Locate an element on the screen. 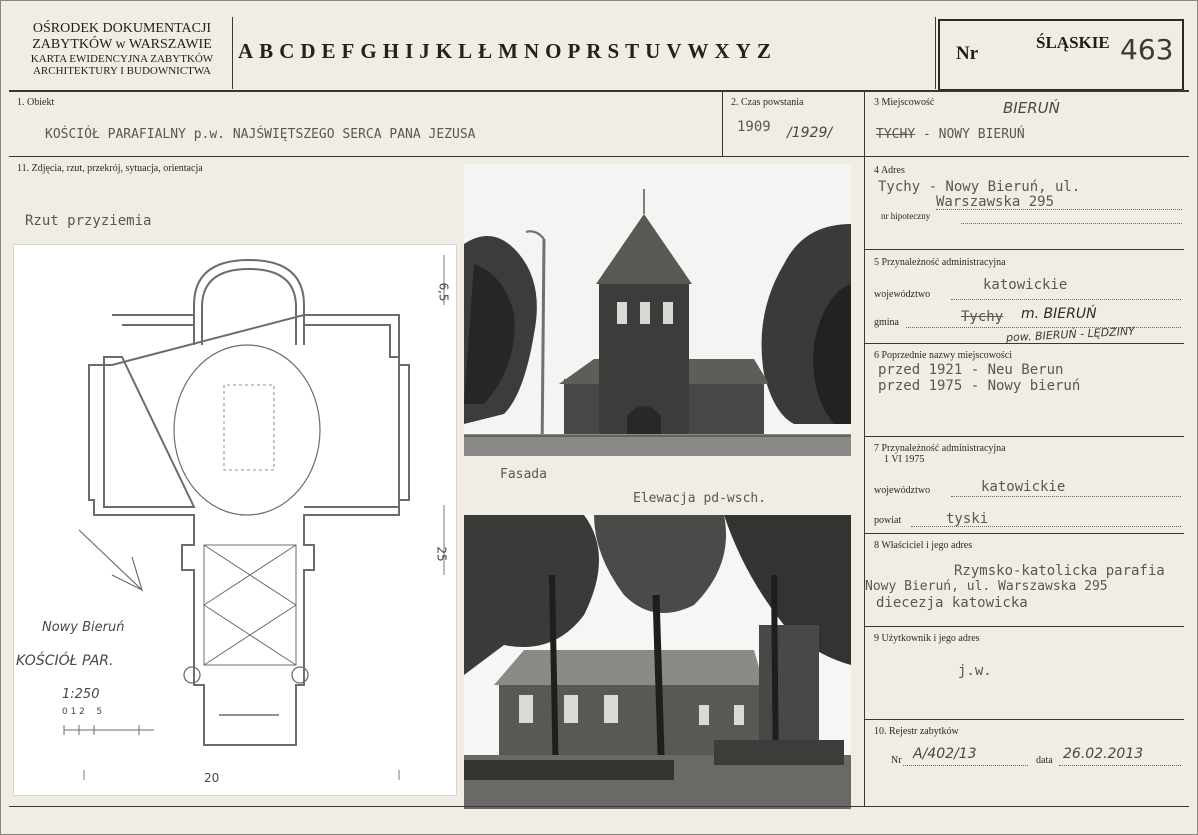 The height and width of the screenshot is (835, 1198). elevation-photo is located at coordinates (657, 662).